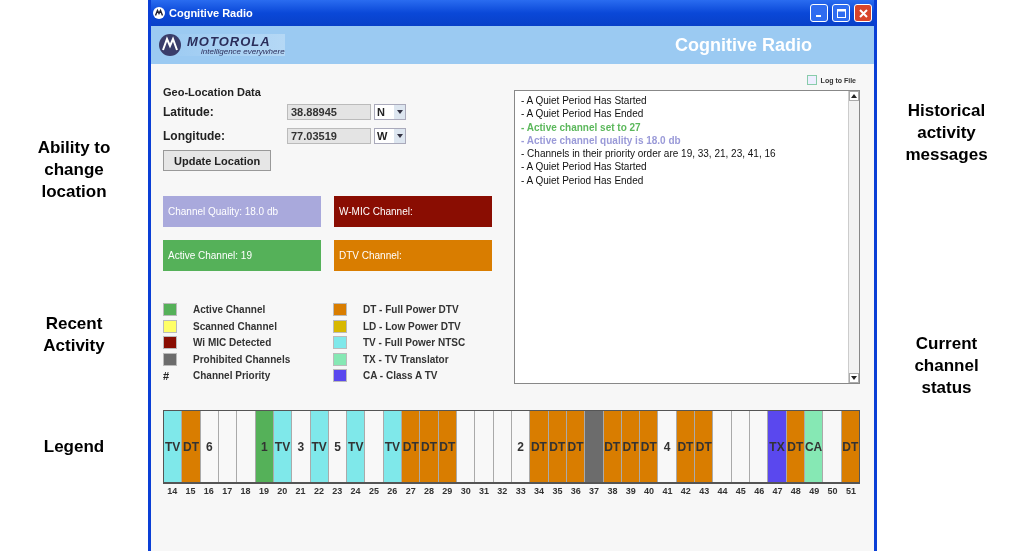 Image resolution: width=1016 pixels, height=551 pixels. I want to click on channel-number: 26, so click(392, 491).